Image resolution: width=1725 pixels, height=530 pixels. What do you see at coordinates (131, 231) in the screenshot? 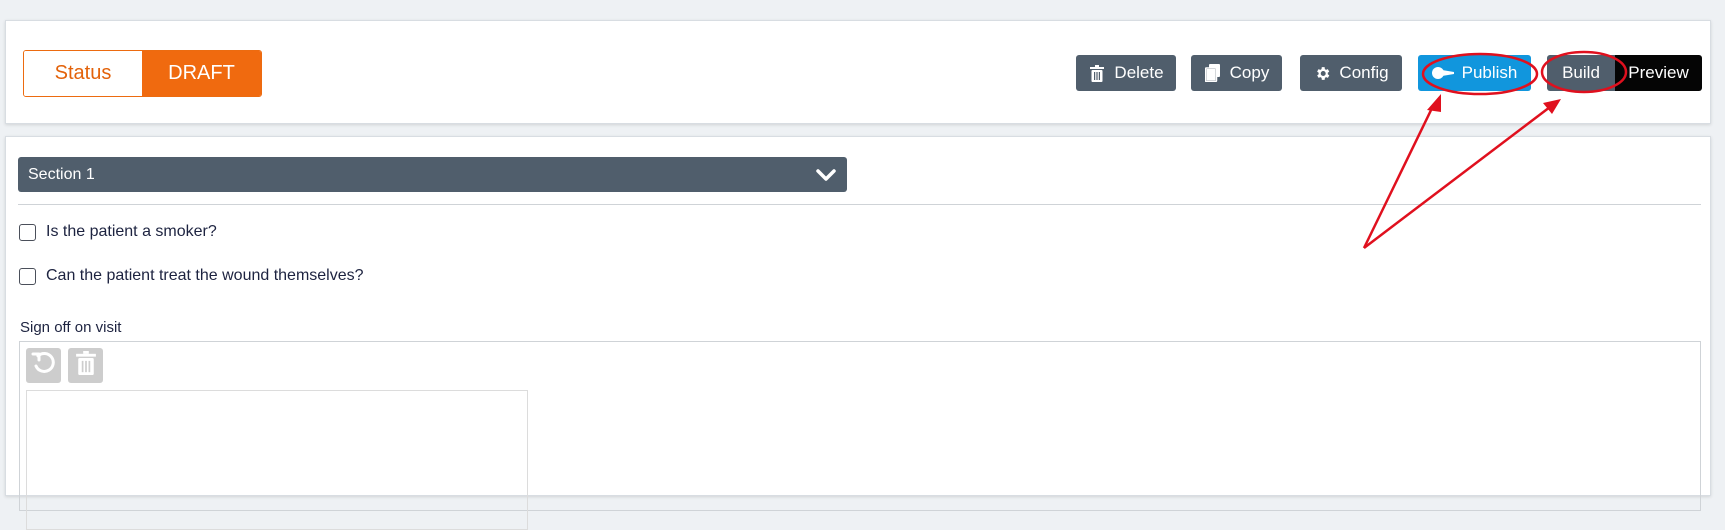
I see `question-label: Is the patient a smoker?` at bounding box center [131, 231].